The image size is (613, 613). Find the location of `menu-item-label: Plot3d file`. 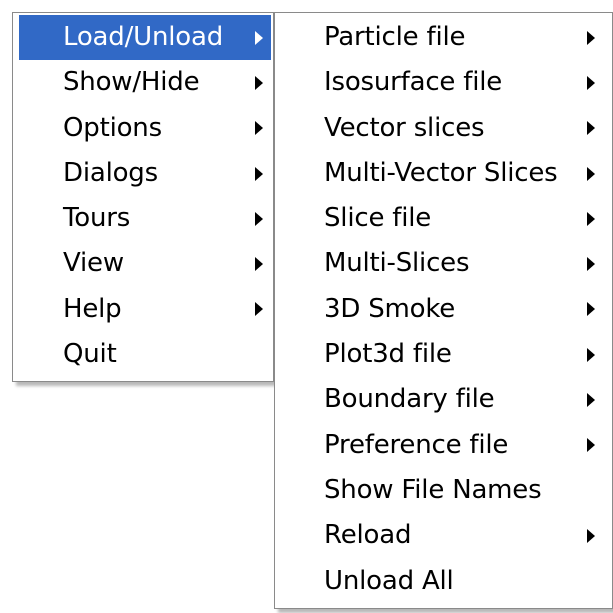

menu-item-label: Plot3d file is located at coordinates (388, 354).